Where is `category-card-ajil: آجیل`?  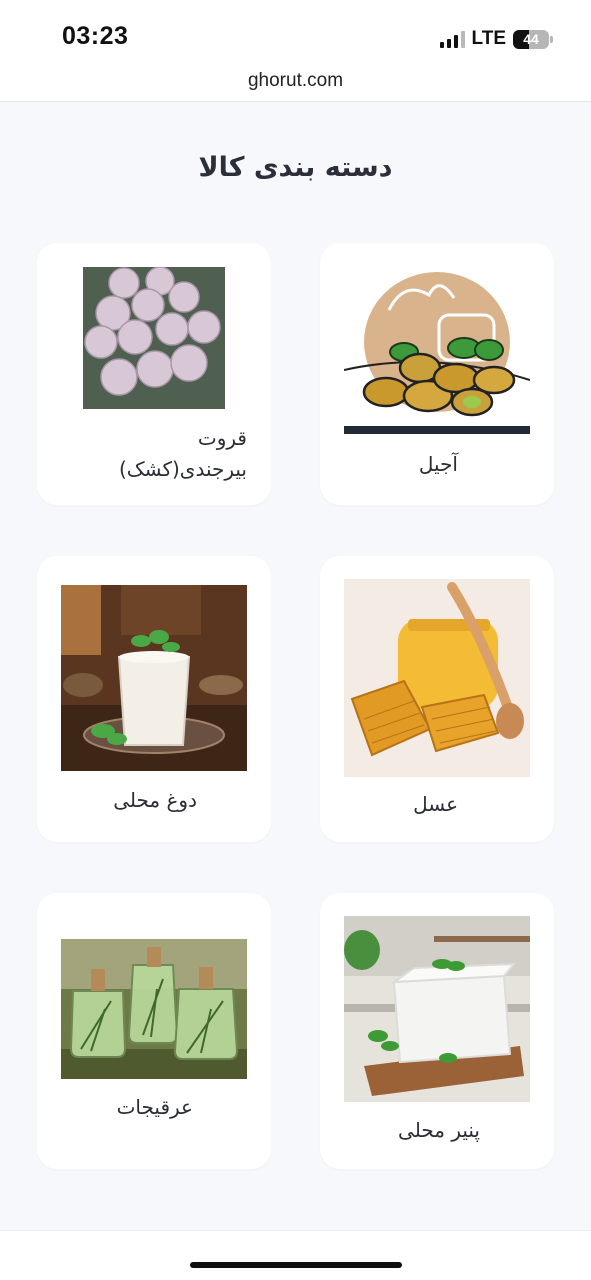 category-card-ajil: آجیل is located at coordinates (437, 374).